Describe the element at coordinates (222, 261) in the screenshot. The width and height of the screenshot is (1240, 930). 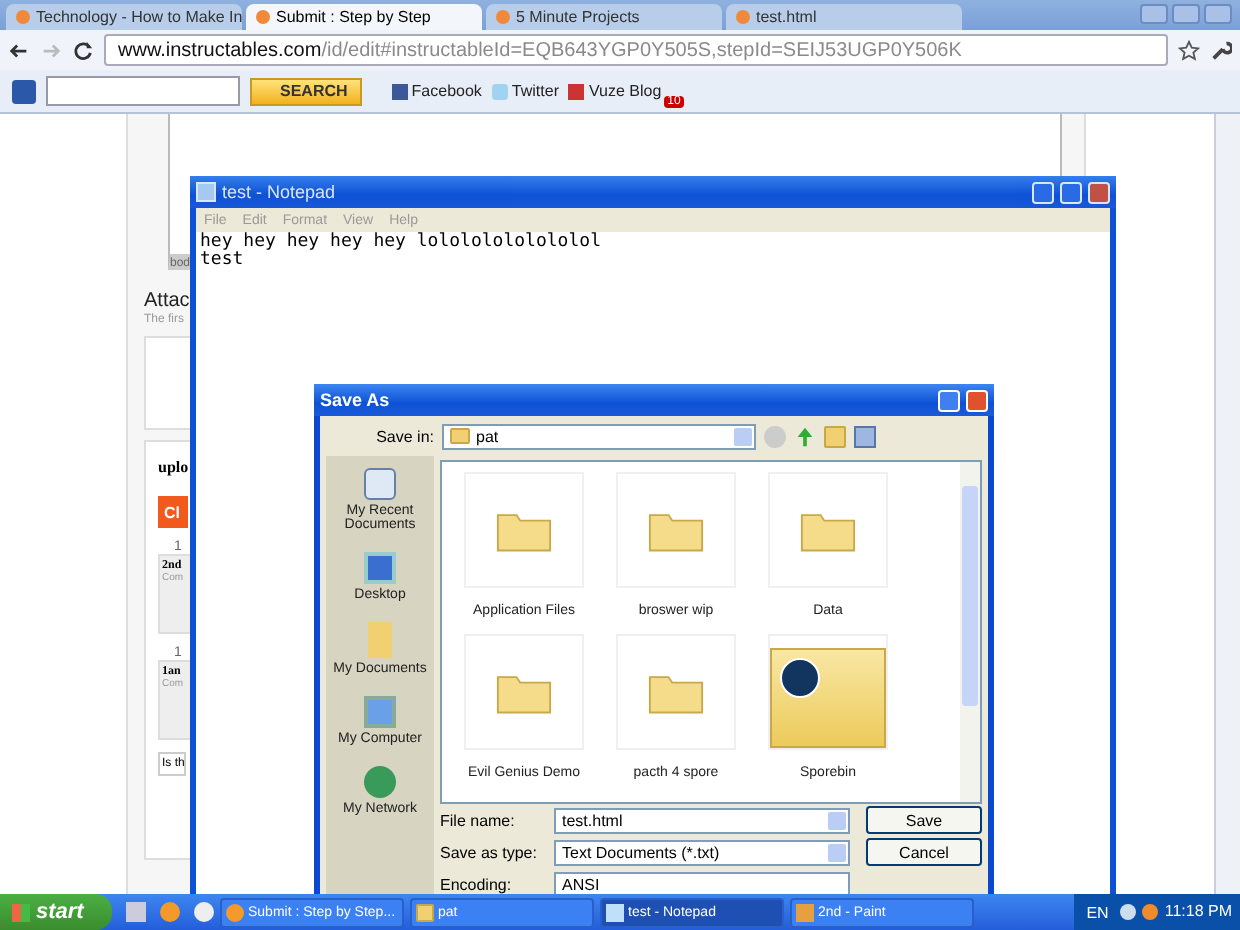
I see `text-line: test` at that location.